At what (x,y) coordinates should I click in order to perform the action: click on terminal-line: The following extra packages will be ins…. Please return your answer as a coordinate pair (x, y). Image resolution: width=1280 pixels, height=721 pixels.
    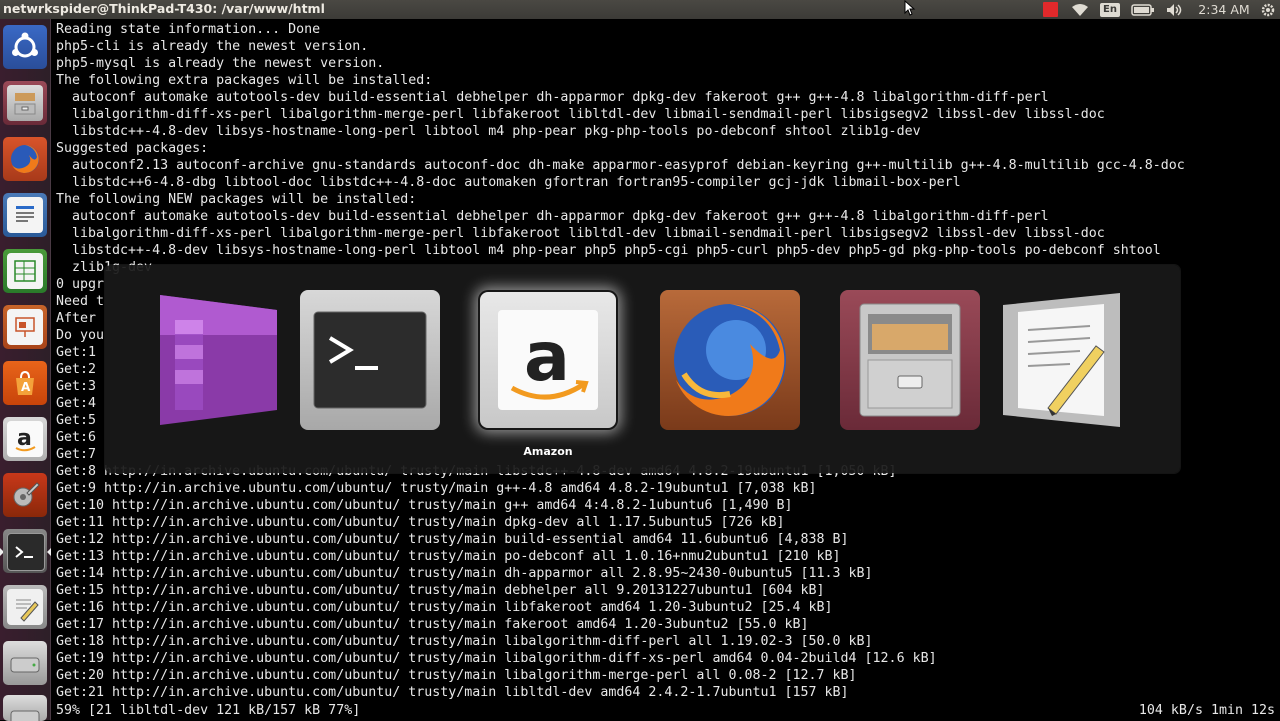
    Looking at the image, I should click on (244, 80).